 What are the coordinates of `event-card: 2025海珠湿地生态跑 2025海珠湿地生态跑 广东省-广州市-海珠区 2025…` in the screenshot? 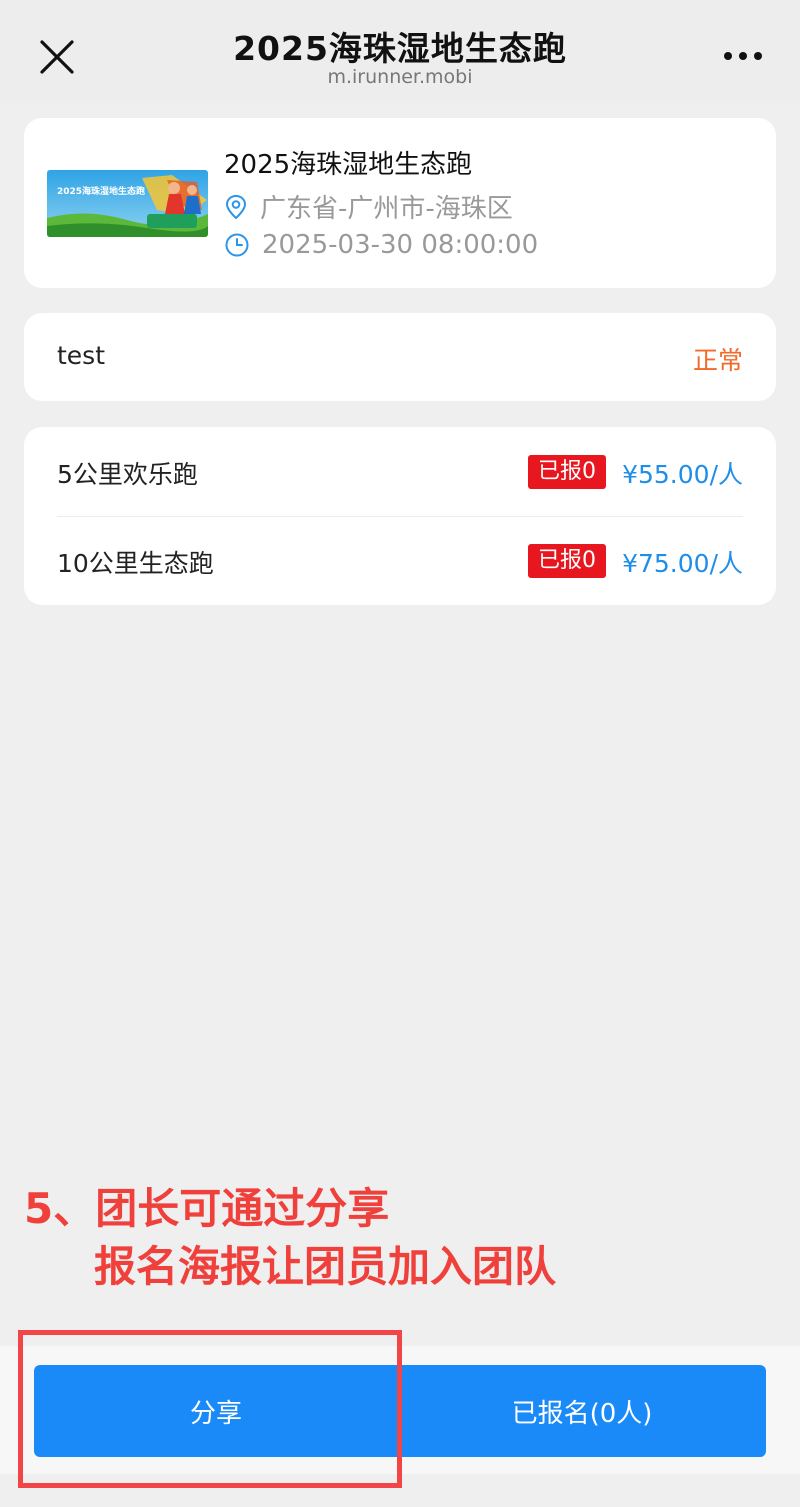 It's located at (400, 203).